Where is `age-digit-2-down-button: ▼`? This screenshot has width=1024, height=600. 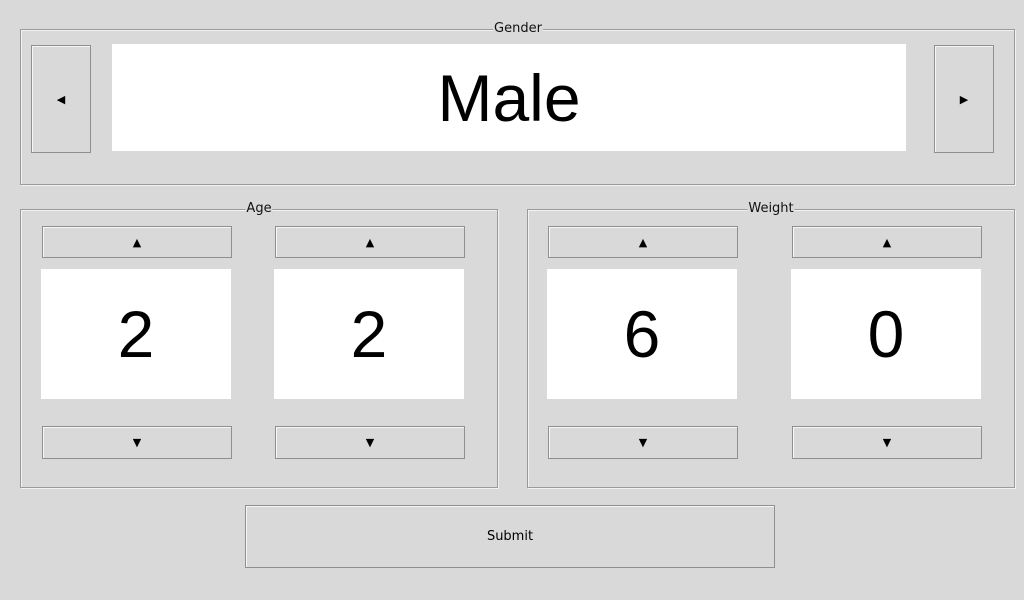 age-digit-2-down-button: ▼ is located at coordinates (370, 442).